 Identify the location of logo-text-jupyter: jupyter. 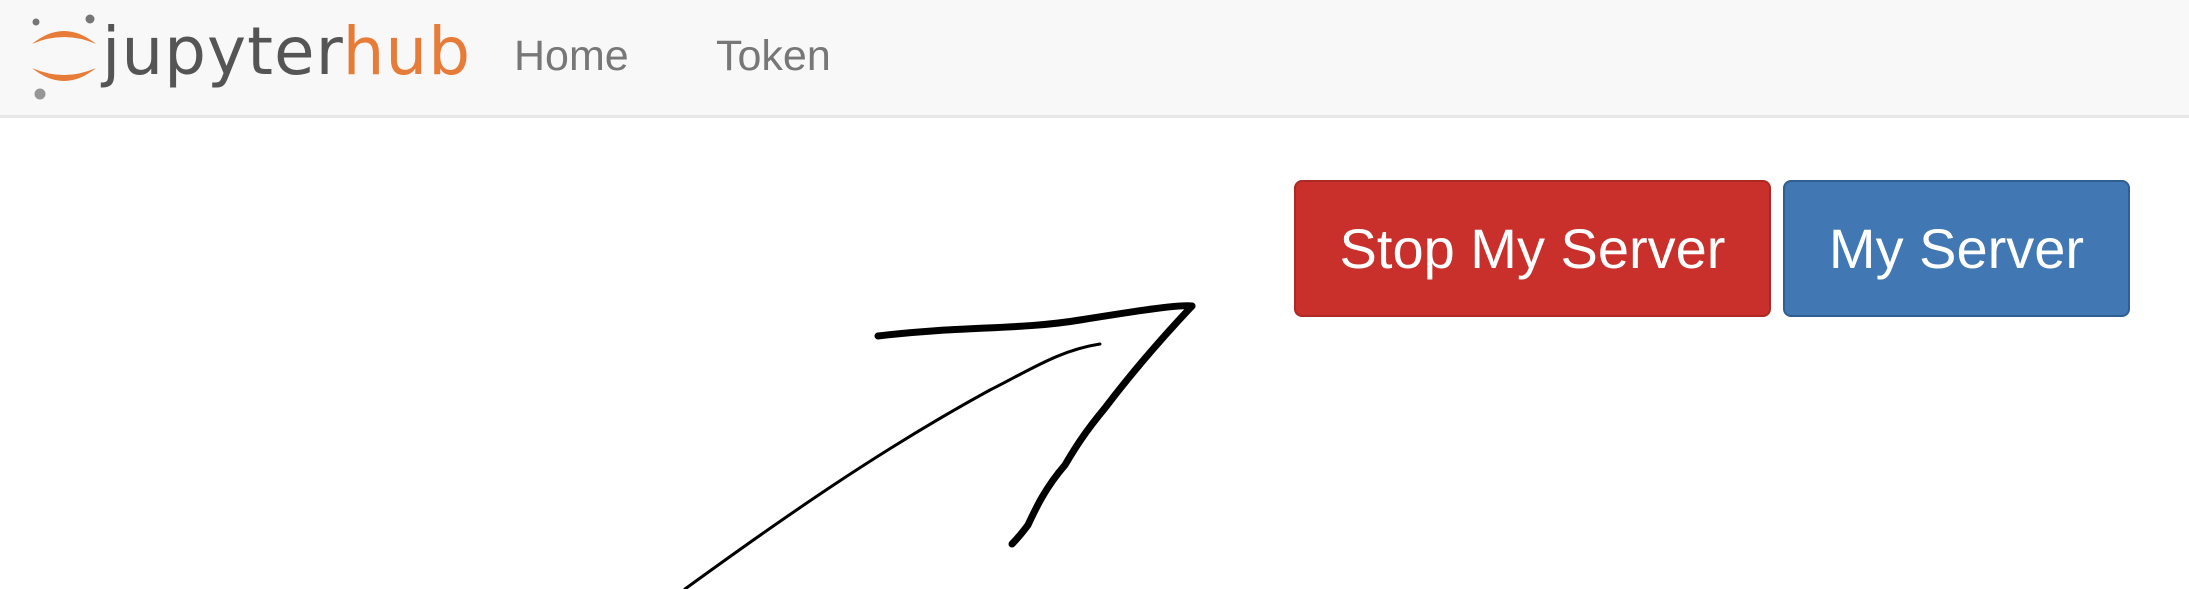
(222, 51).